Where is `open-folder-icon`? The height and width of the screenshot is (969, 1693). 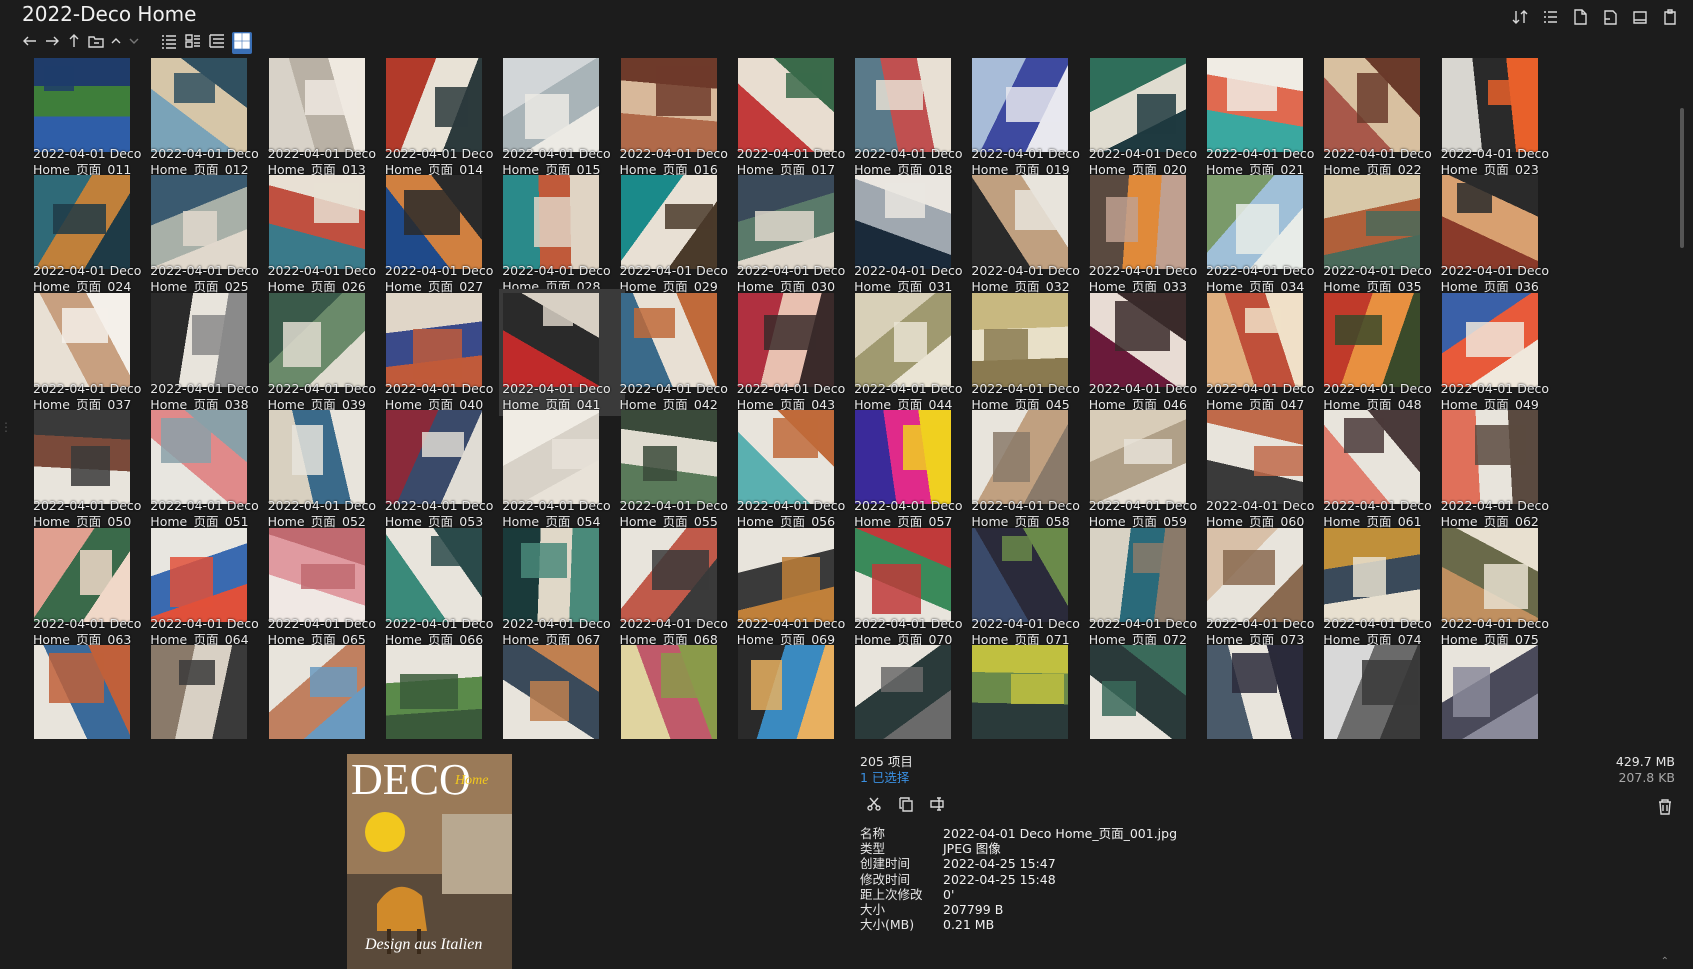
open-folder-icon is located at coordinates (96, 43).